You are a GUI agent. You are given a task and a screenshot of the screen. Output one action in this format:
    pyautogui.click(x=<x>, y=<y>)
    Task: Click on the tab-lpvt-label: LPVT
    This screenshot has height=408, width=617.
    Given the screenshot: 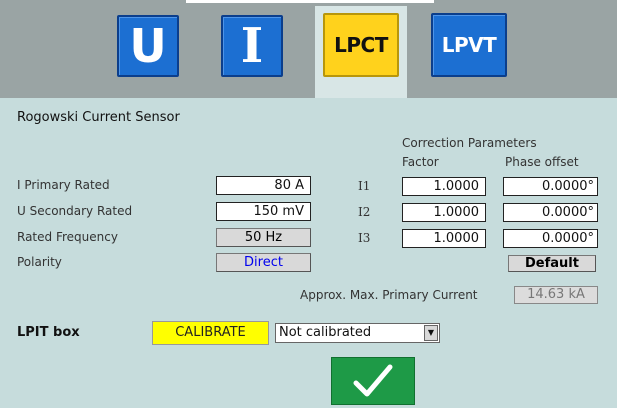 What is the action you would take?
    pyautogui.click(x=469, y=45)
    